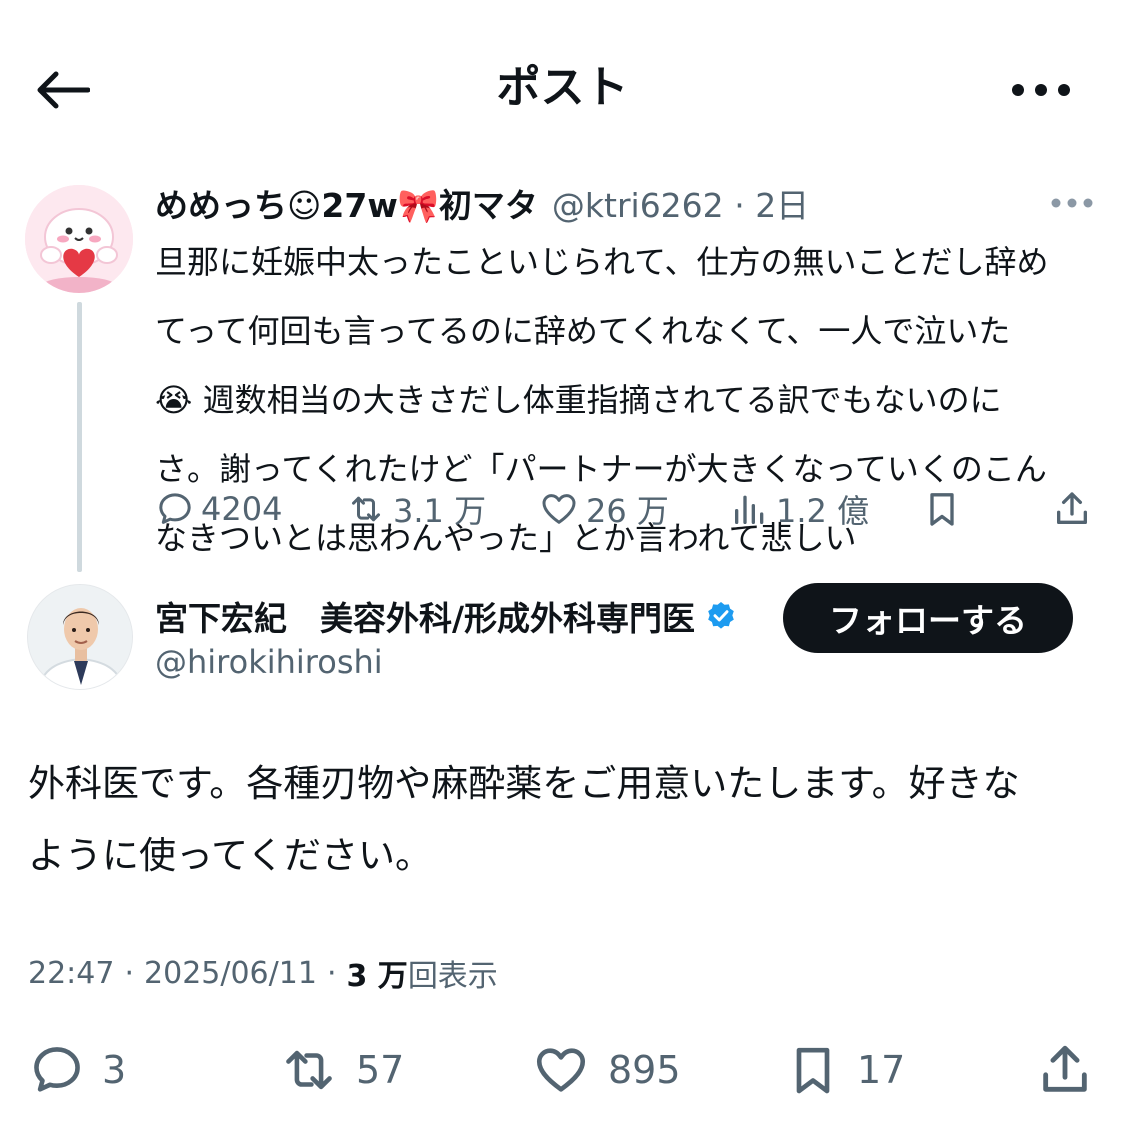  I want to click on share-button, so click(1065, 1070).